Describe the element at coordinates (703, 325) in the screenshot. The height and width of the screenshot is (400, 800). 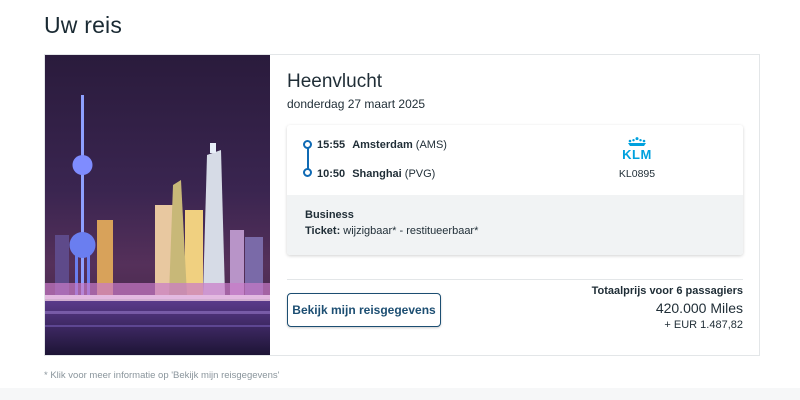
I see `price-eur: + EUR 1.487,82` at that location.